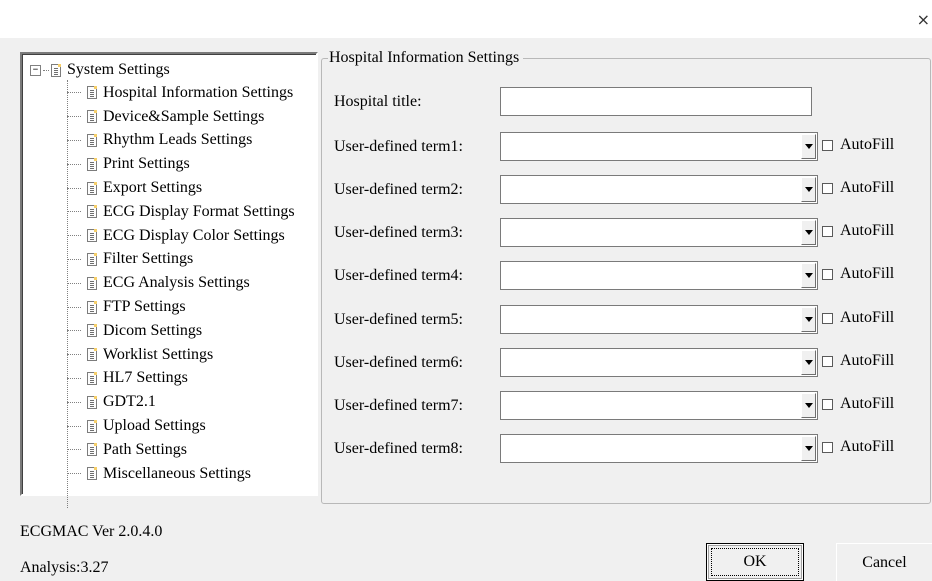 This screenshot has height=581, width=932. Describe the element at coordinates (91, 531) in the screenshot. I see `version-text: ECGMAC Ver 2.0.4.0` at that location.